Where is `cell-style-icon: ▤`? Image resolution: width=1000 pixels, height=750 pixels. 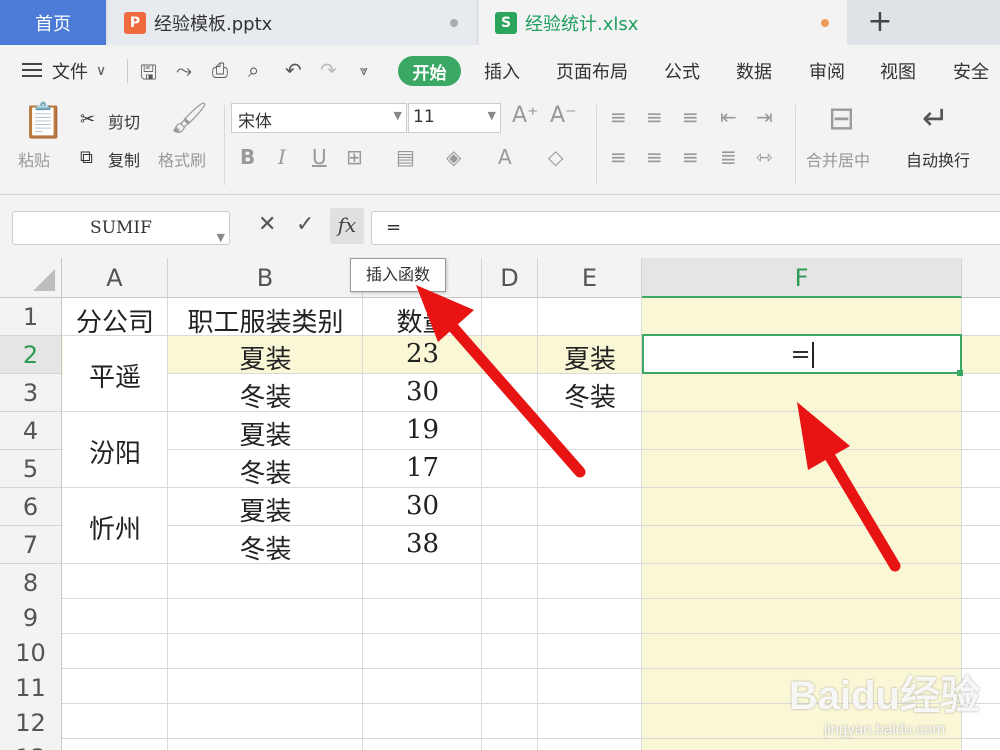 cell-style-icon: ▤ is located at coordinates (405, 157).